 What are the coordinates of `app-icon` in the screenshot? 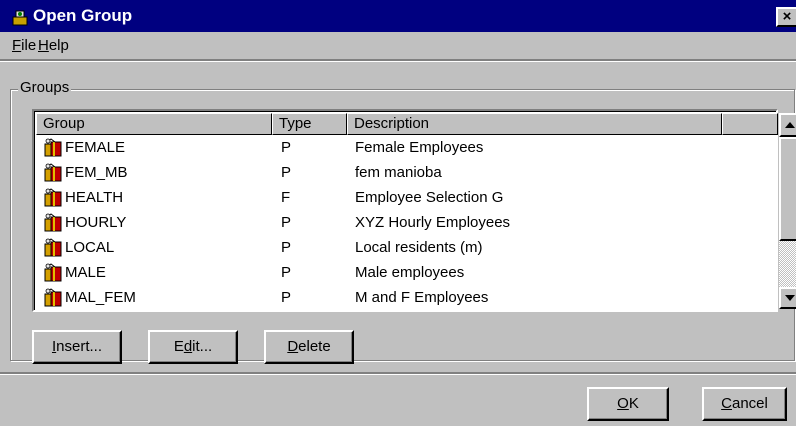 It's located at (20, 18).